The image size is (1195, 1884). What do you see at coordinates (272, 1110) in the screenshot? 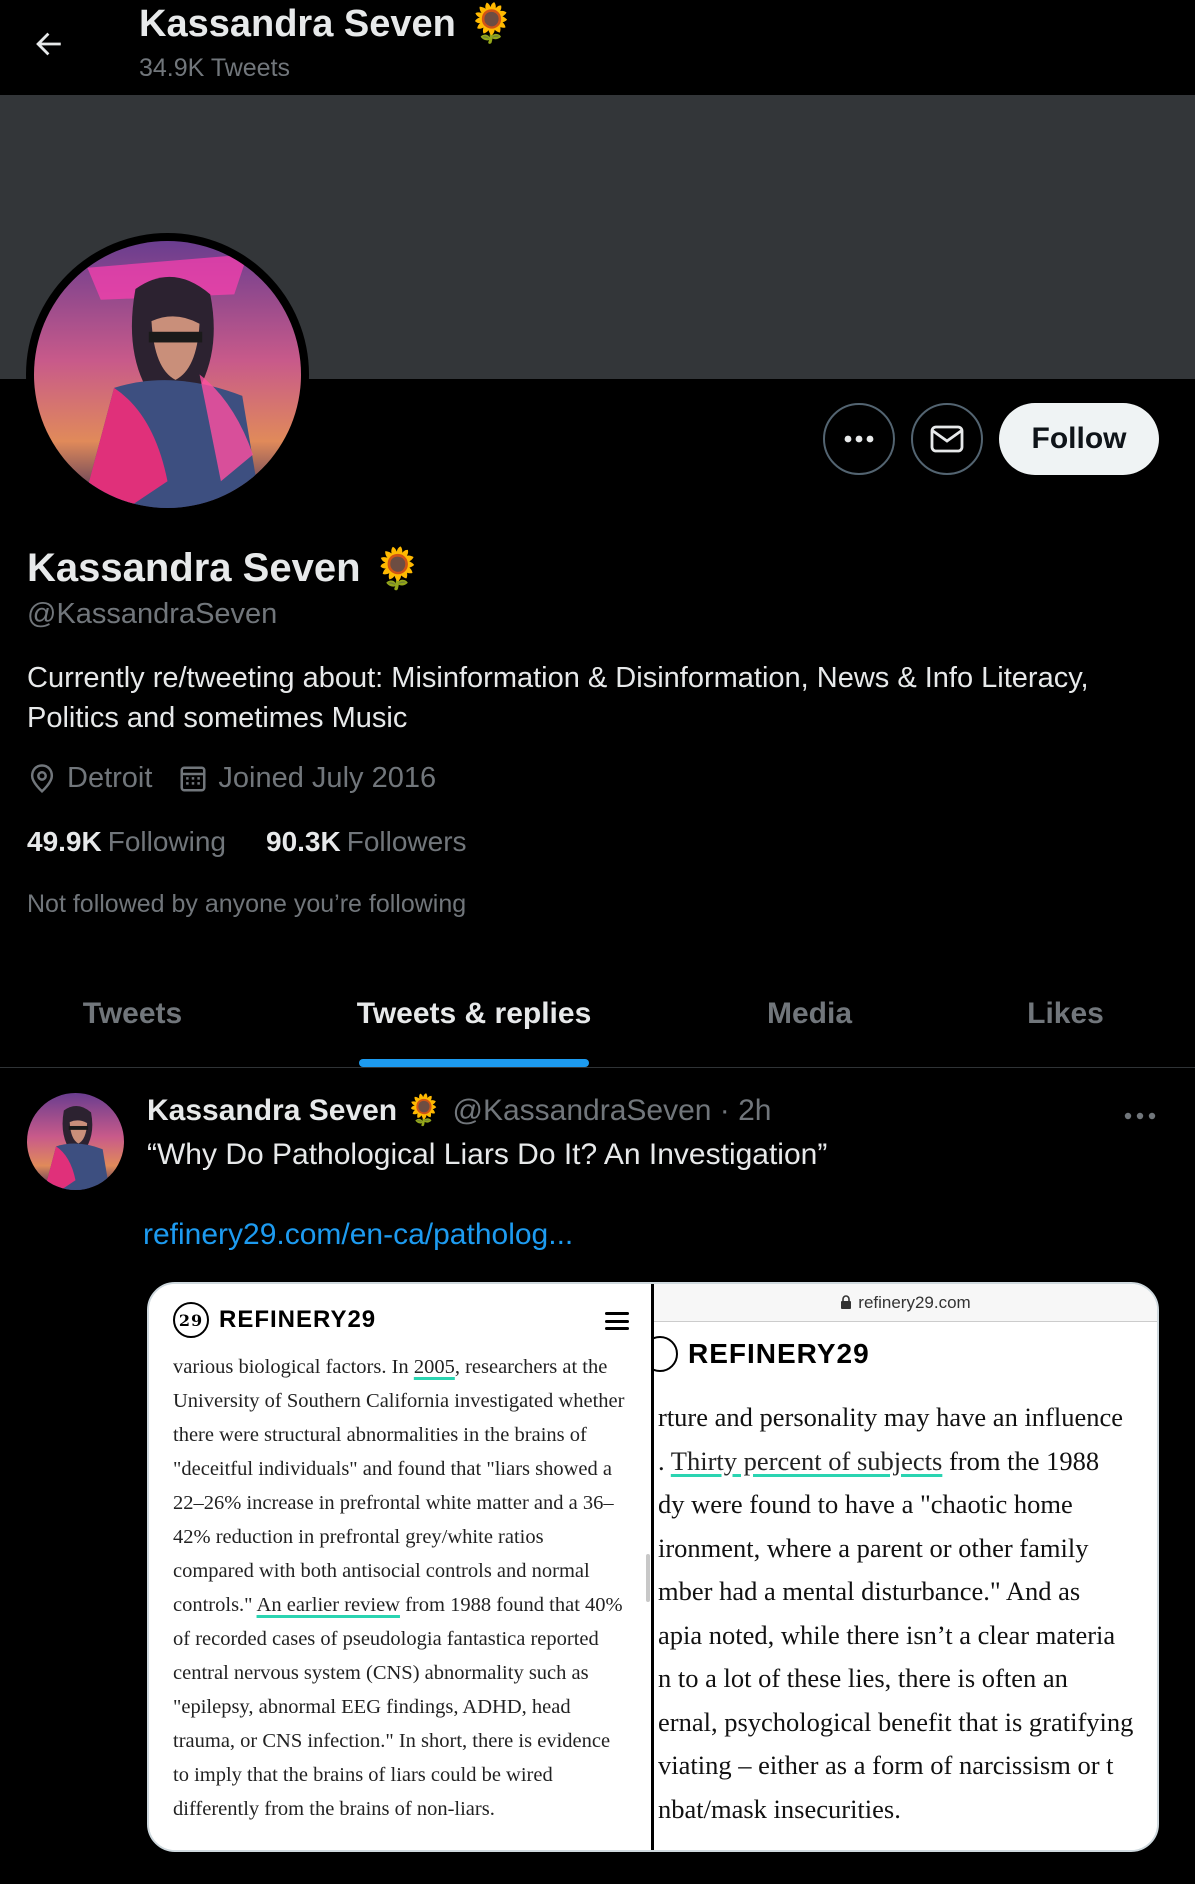
I see `tweet-author-name: Kassandra Seven` at bounding box center [272, 1110].